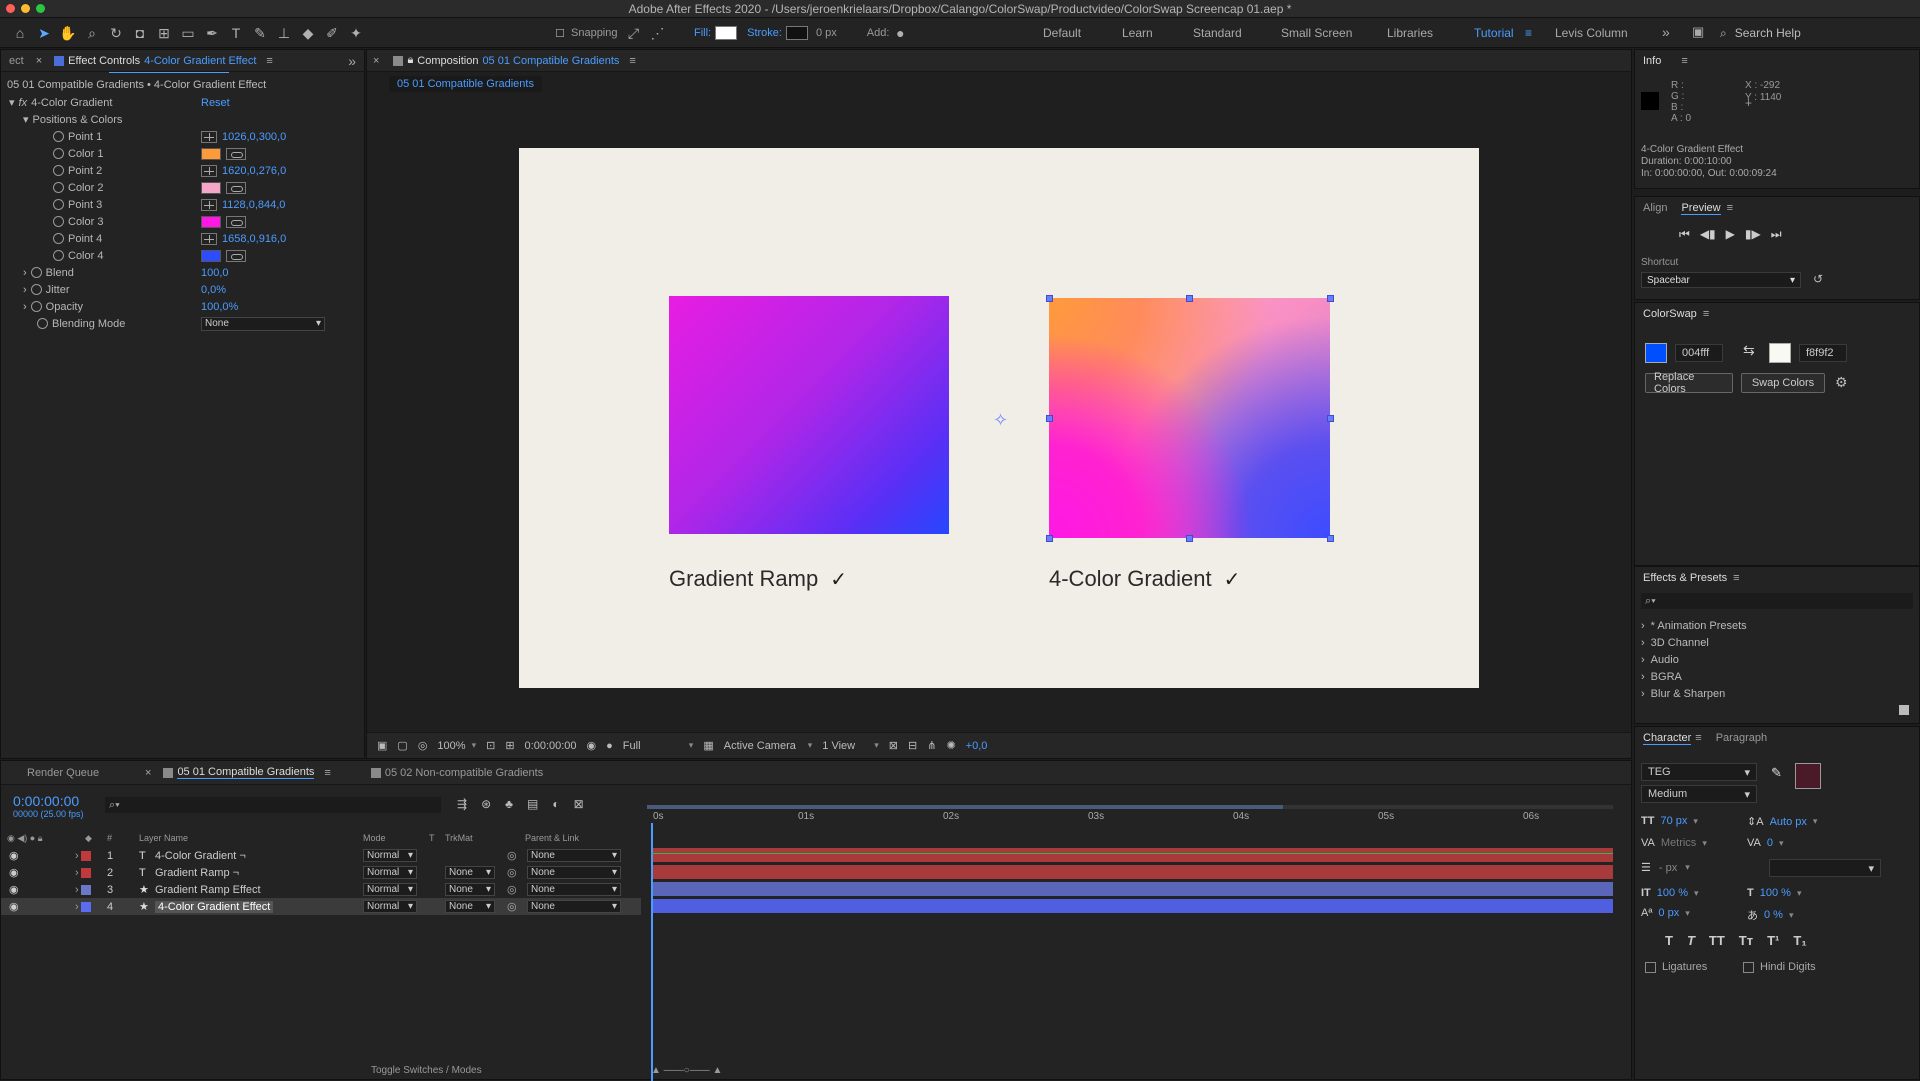  Describe the element at coordinates (708, 745) in the screenshot. I see `toggle-transparency-icon: ▦` at that location.